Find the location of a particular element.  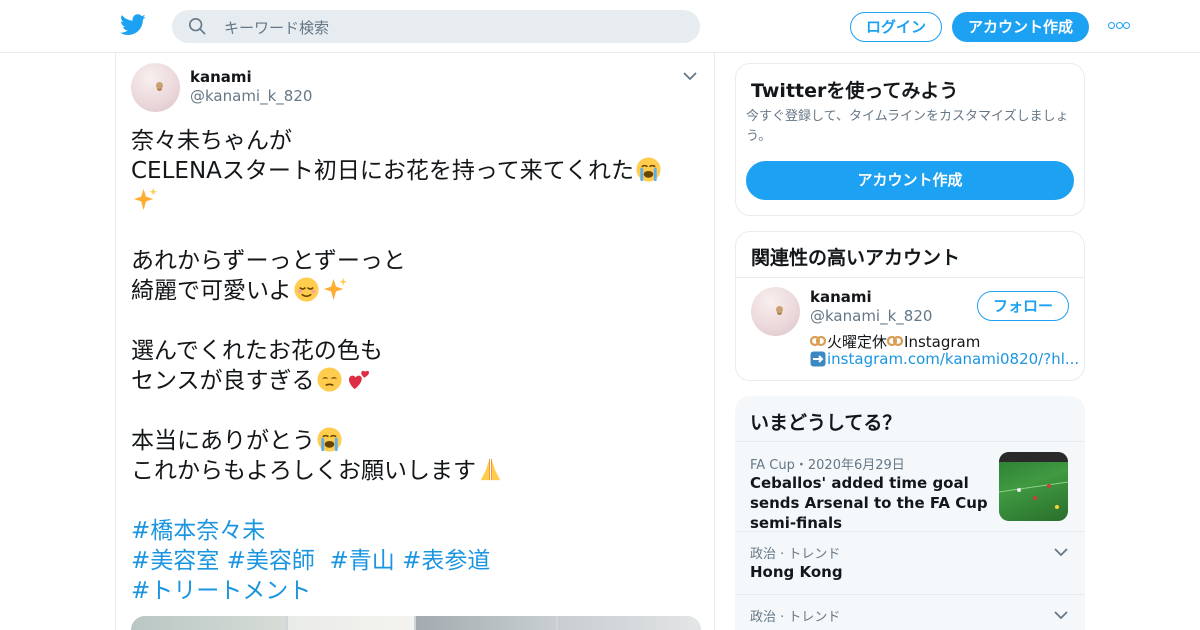

twitter-bird-icon is located at coordinates (133, 25).